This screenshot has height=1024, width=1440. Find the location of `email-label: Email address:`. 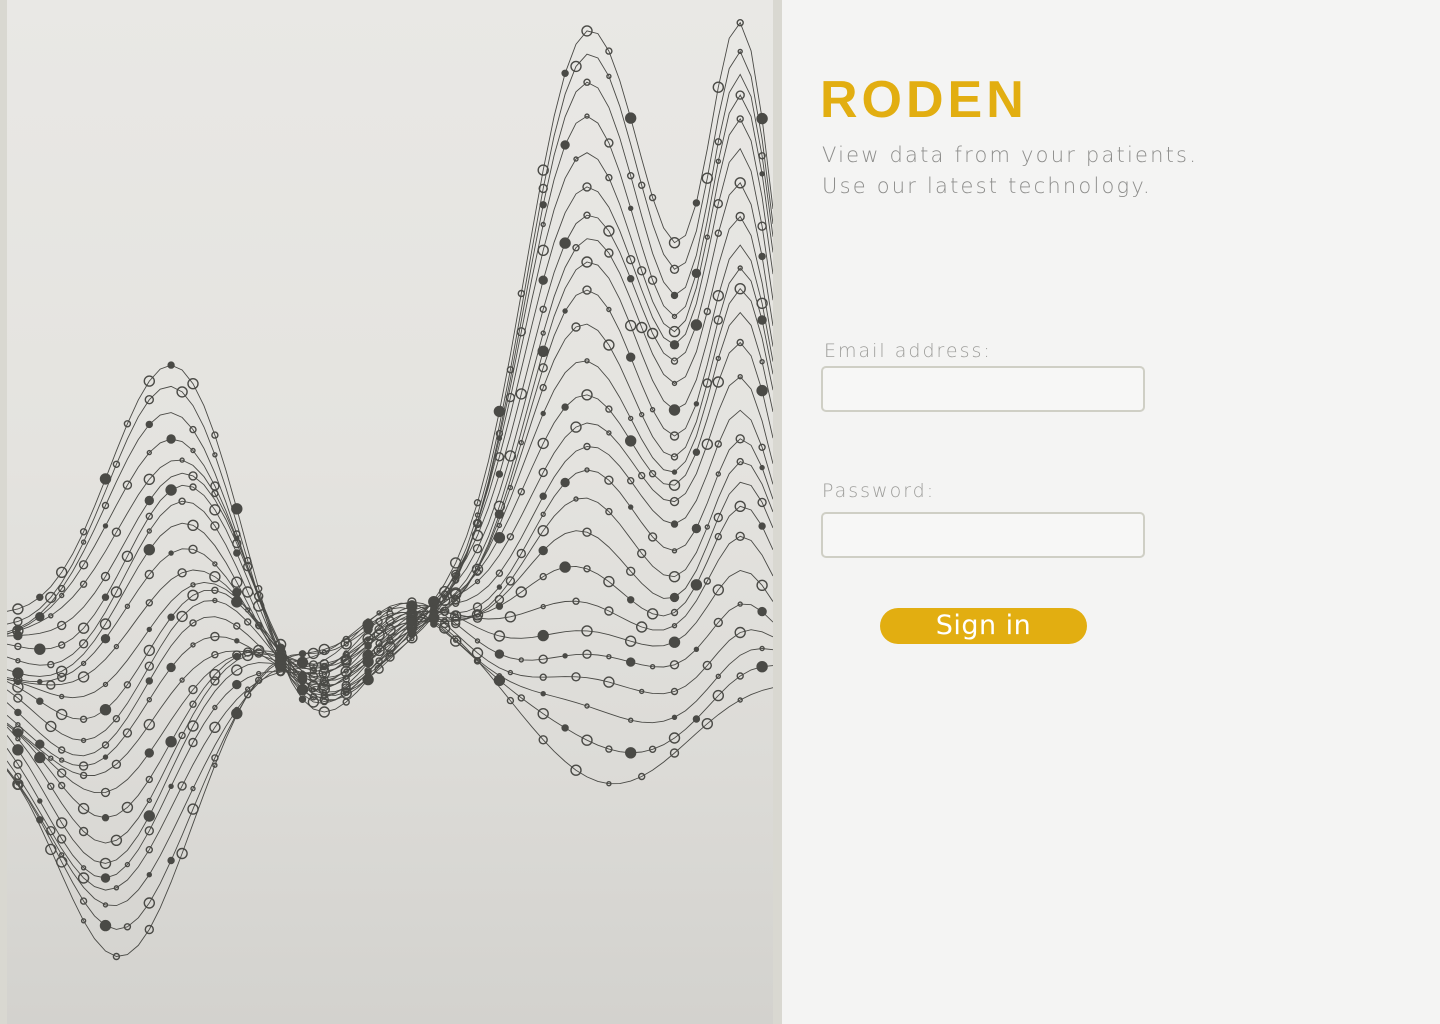

email-label: Email address: is located at coordinates (908, 351).